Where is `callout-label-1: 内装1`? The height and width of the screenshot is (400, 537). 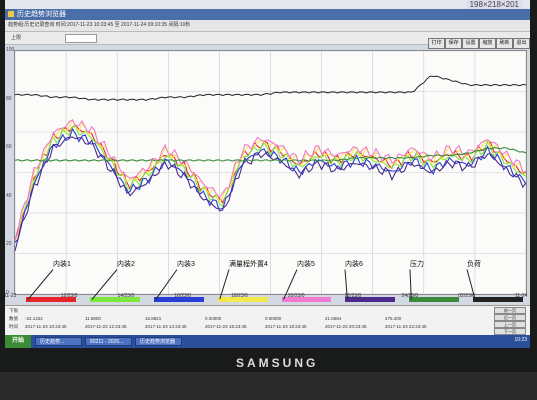 callout-label-1: 内装1 is located at coordinates (62, 264).